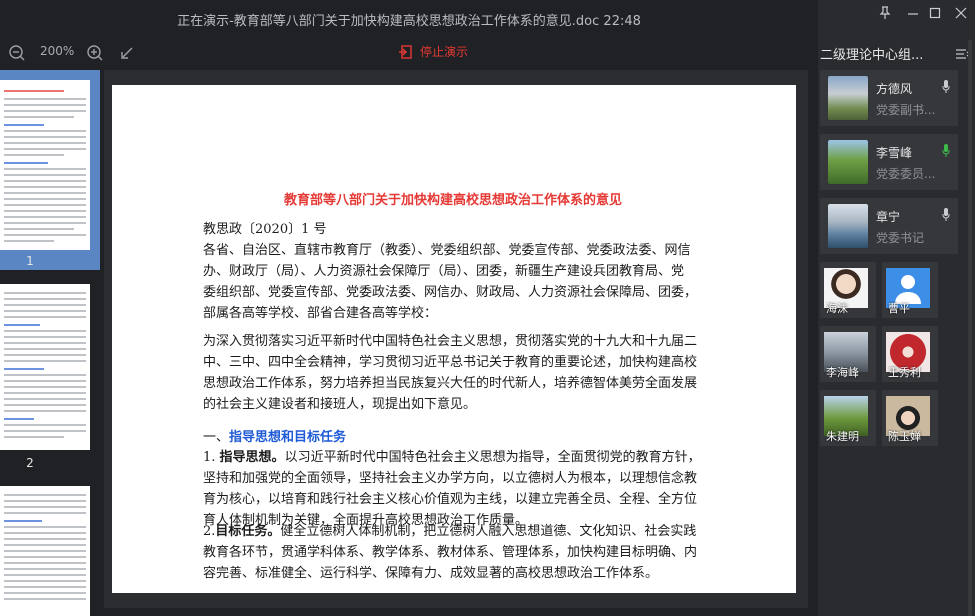 This screenshot has height=616, width=975. I want to click on minimize-icon, so click(913, 13).